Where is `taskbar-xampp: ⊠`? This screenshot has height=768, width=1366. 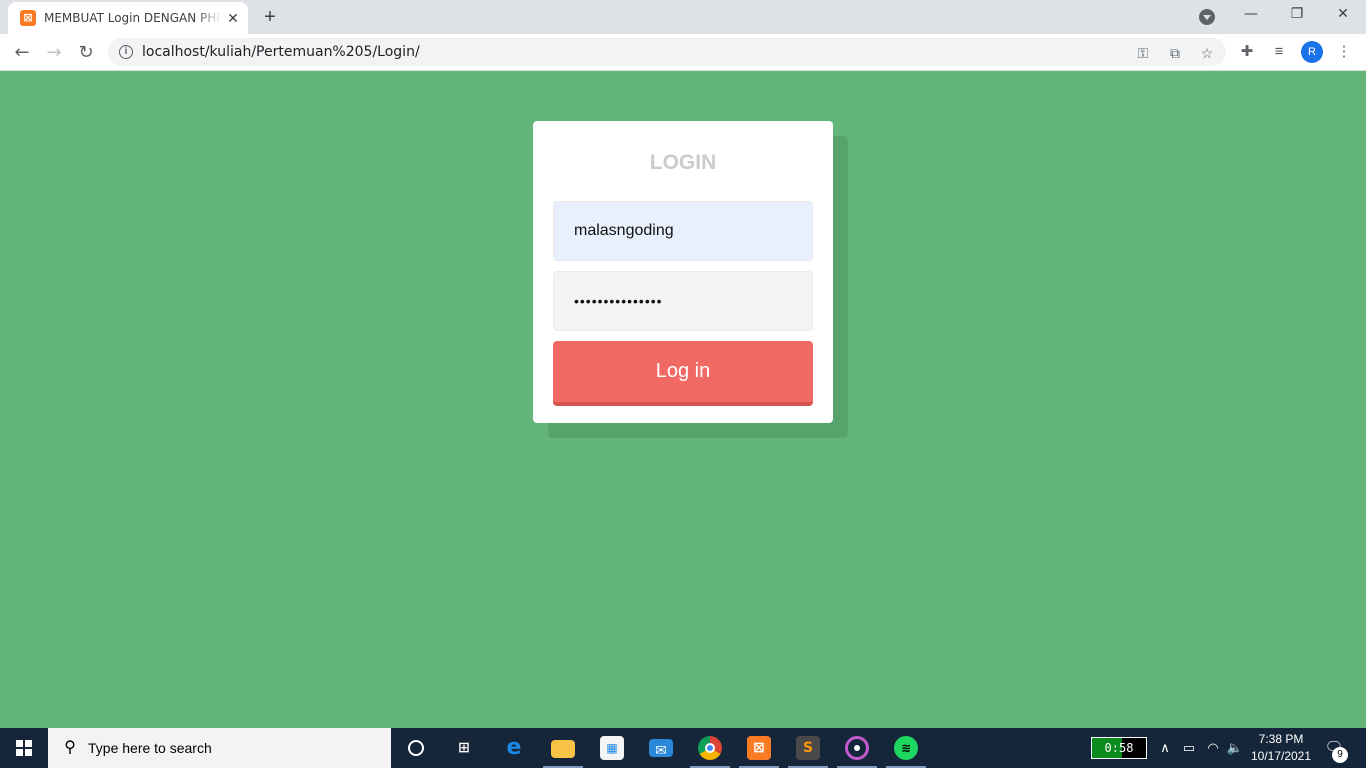
taskbar-xampp: ⊠ is located at coordinates (759, 748).